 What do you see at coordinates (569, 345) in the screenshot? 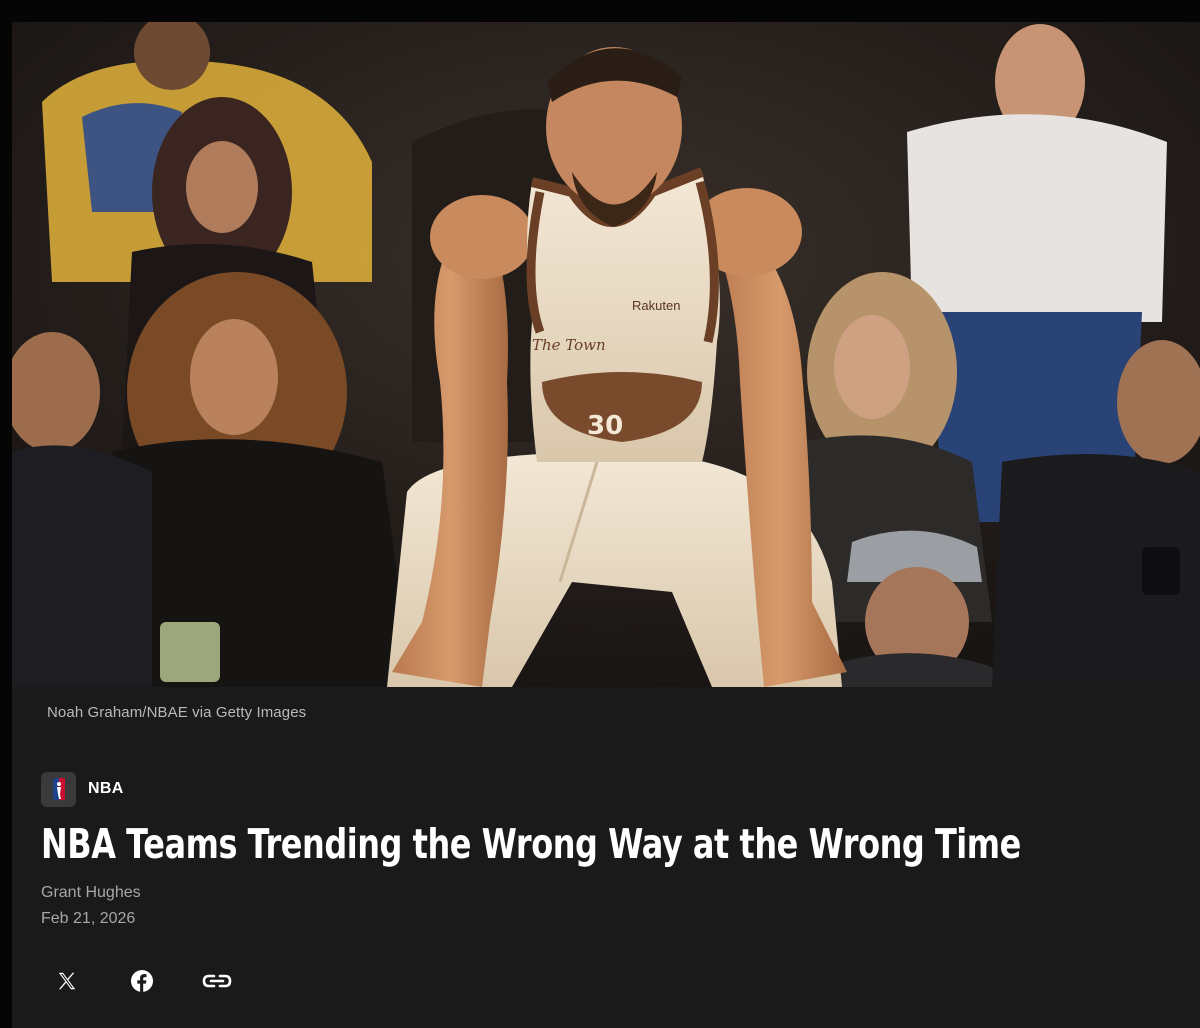
I see `jersey-script-text: The Town` at bounding box center [569, 345].